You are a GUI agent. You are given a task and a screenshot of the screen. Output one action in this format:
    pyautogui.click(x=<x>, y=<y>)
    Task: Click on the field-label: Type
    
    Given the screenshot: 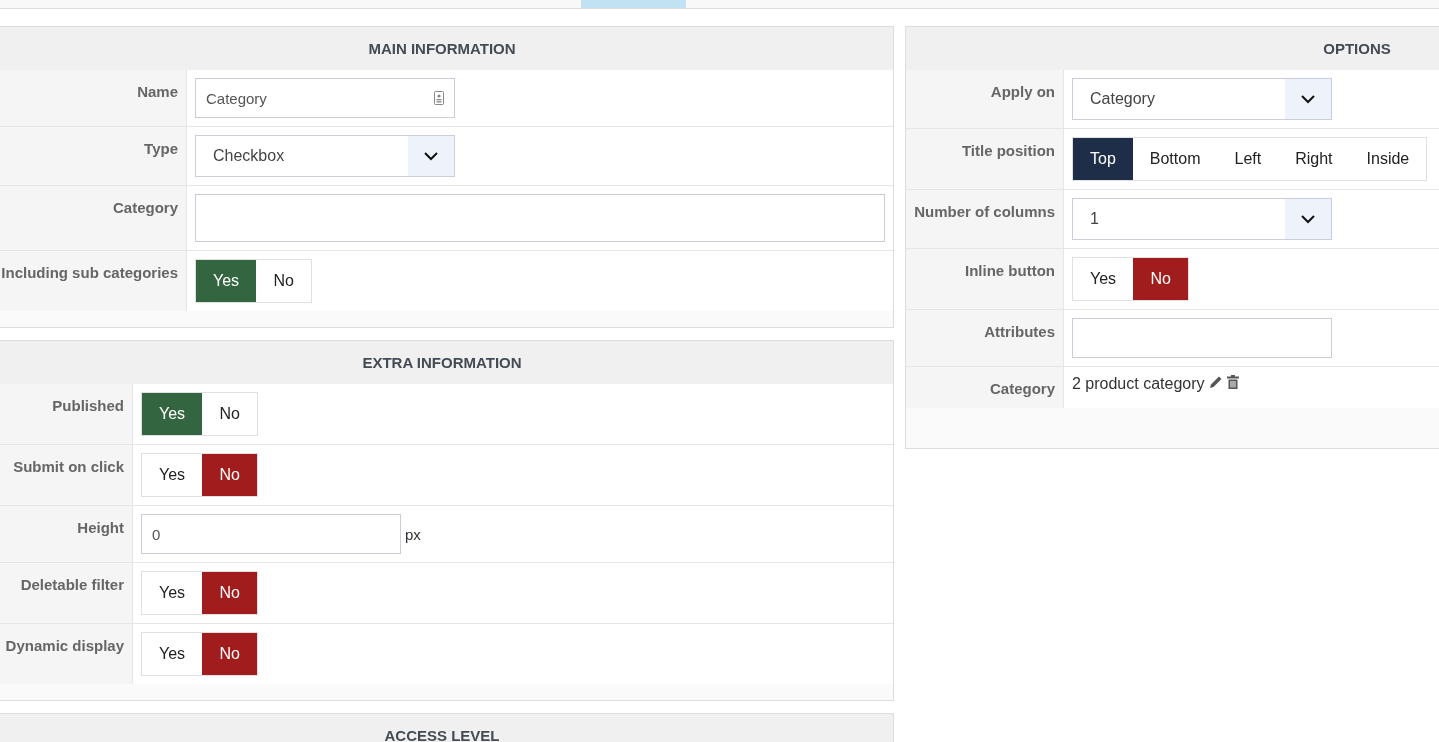 What is the action you would take?
    pyautogui.click(x=161, y=148)
    